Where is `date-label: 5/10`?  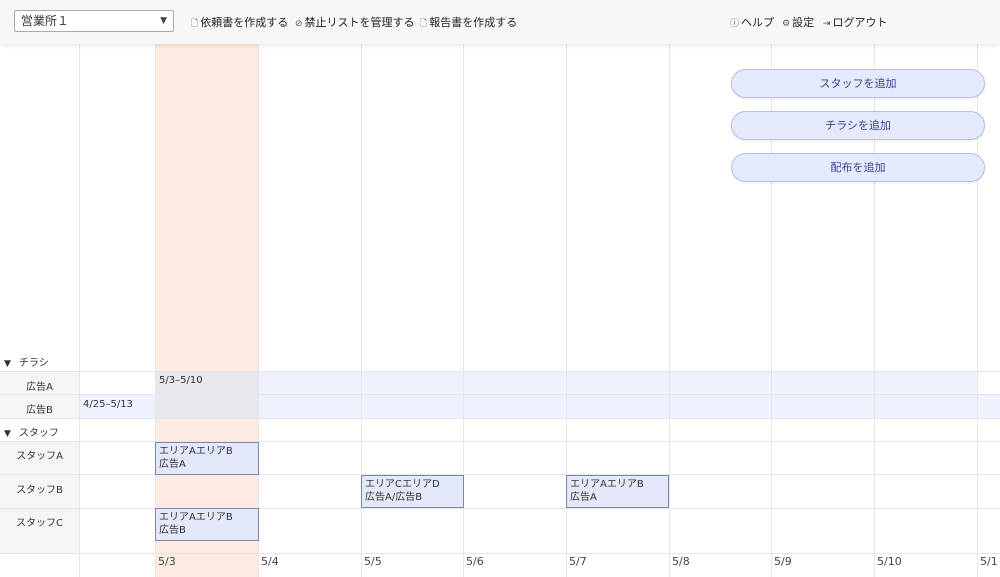
date-label: 5/10 is located at coordinates (889, 561).